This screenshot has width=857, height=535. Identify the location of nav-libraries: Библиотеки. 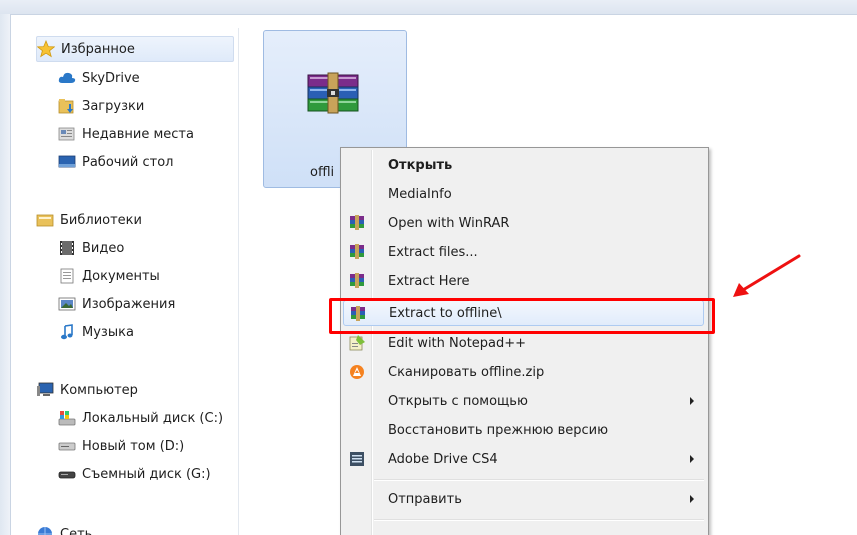
(89, 220).